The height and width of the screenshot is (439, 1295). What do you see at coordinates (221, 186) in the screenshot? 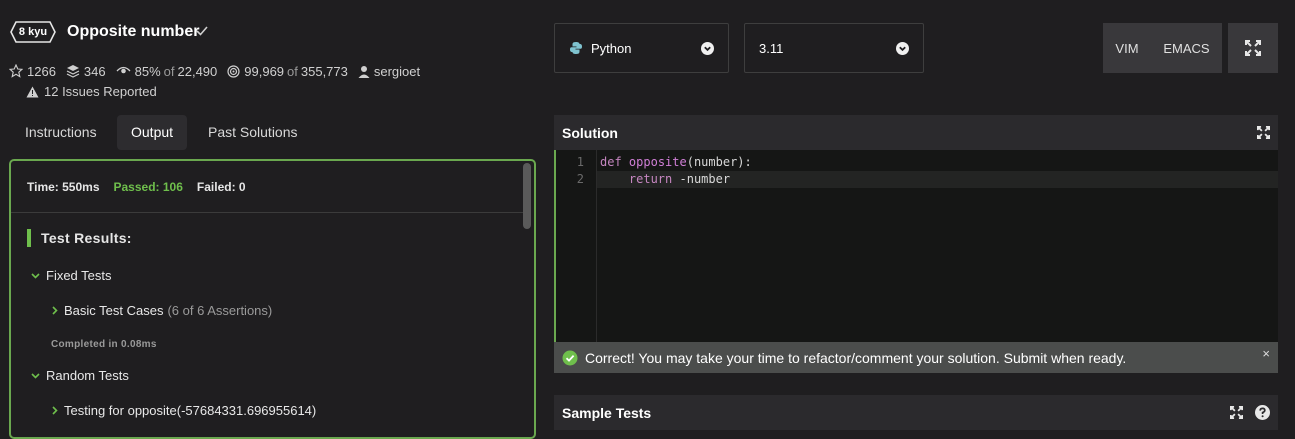
I see `failed-label: Failed: 0` at bounding box center [221, 186].